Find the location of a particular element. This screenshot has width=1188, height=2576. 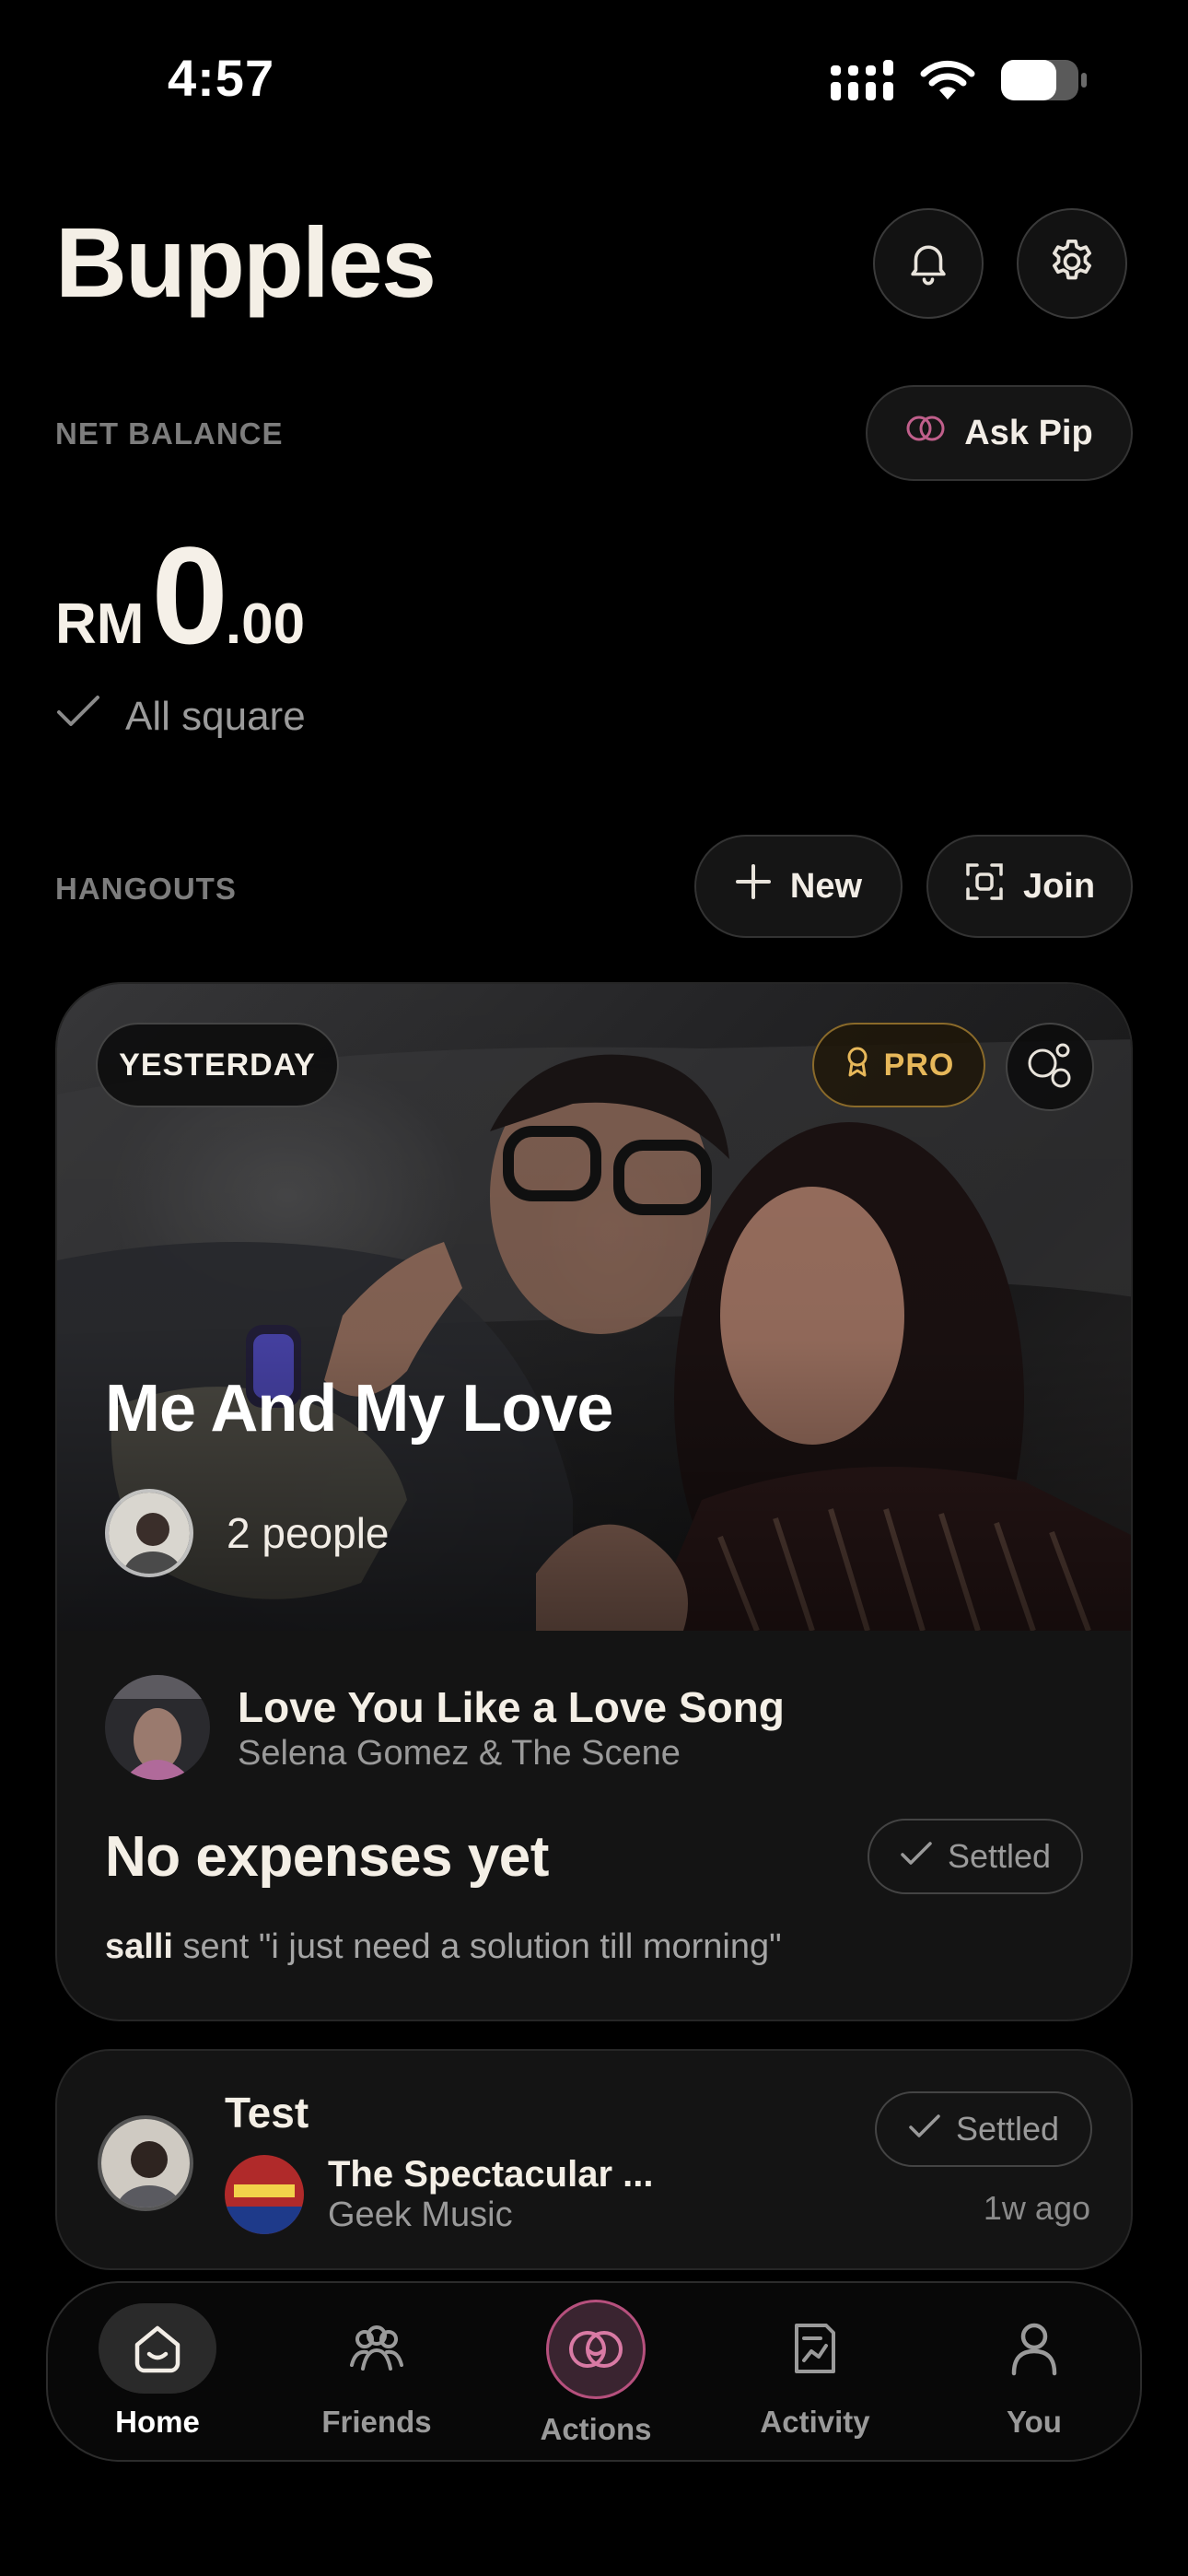

gear-icon is located at coordinates (1072, 264).